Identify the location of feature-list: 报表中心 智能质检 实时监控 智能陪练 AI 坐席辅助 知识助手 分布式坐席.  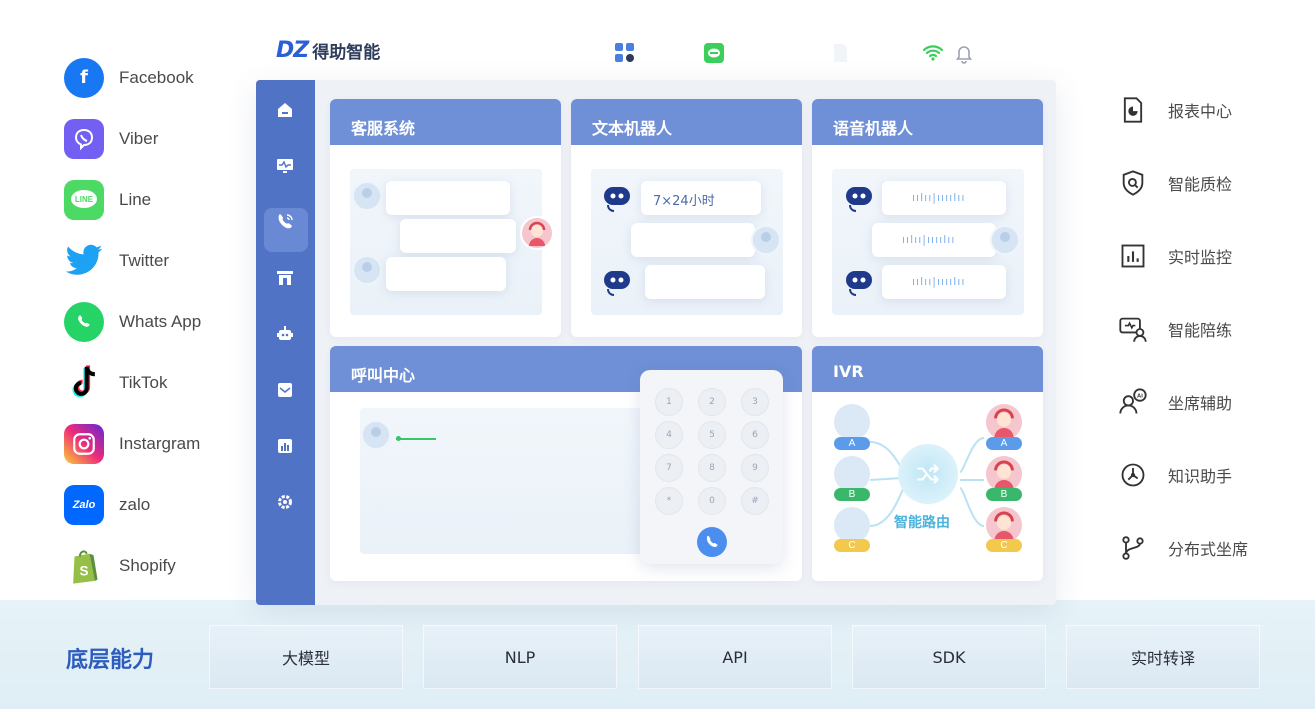
(1212, 328).